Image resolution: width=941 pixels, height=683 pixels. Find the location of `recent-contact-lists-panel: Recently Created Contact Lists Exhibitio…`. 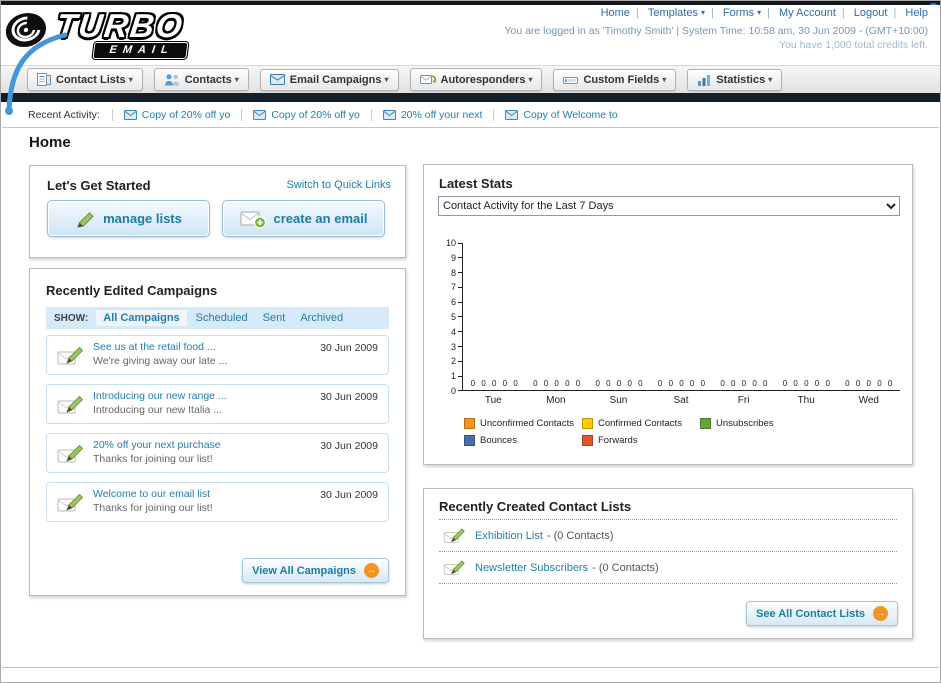

recent-contact-lists-panel: Recently Created Contact Lists Exhibitio… is located at coordinates (668, 563).